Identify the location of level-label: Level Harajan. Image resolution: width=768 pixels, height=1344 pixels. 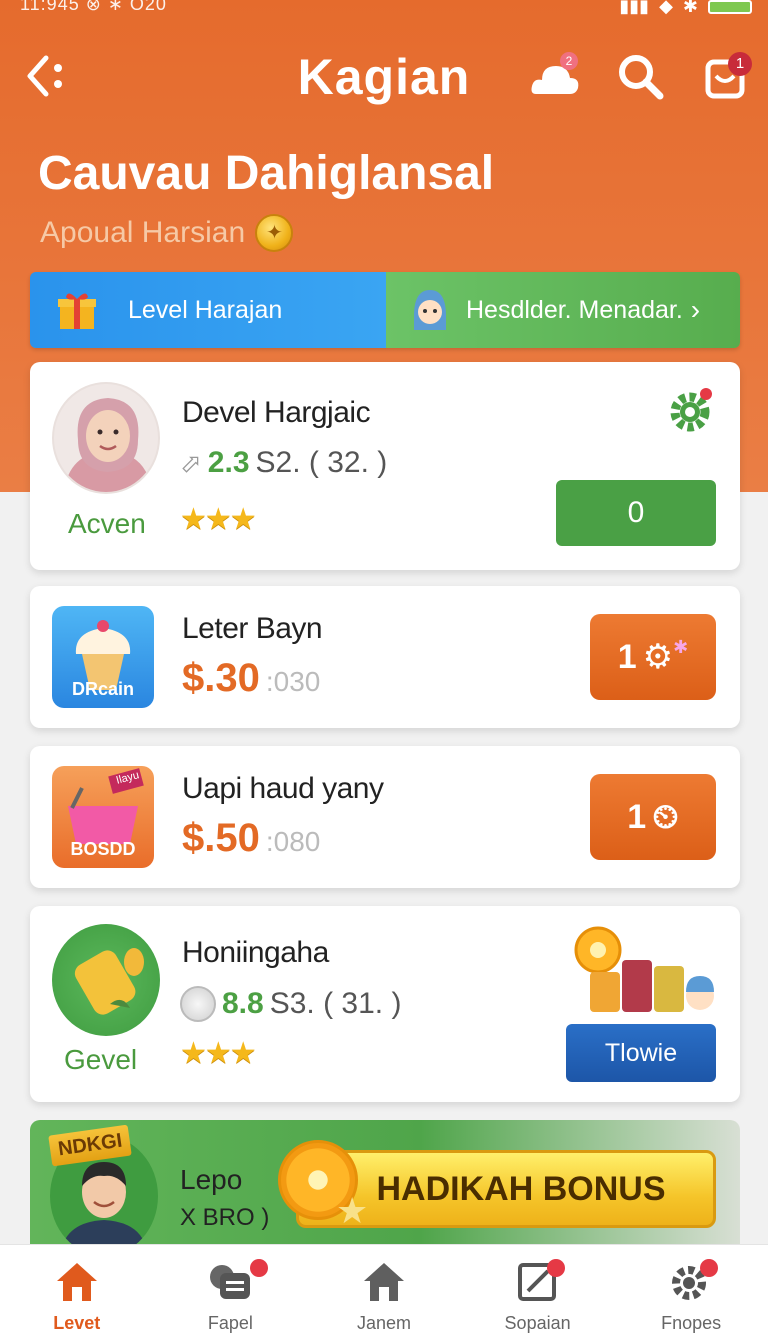
(205, 309).